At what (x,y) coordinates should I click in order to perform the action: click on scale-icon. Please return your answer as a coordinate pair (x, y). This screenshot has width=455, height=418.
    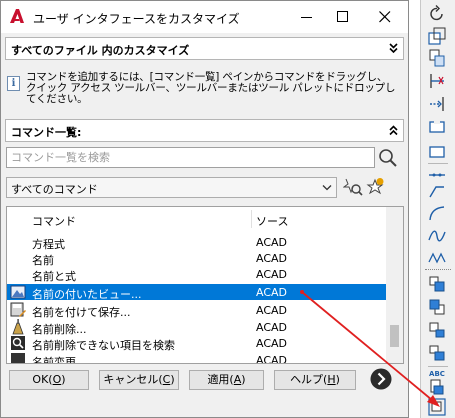
    Looking at the image, I should click on (437, 36).